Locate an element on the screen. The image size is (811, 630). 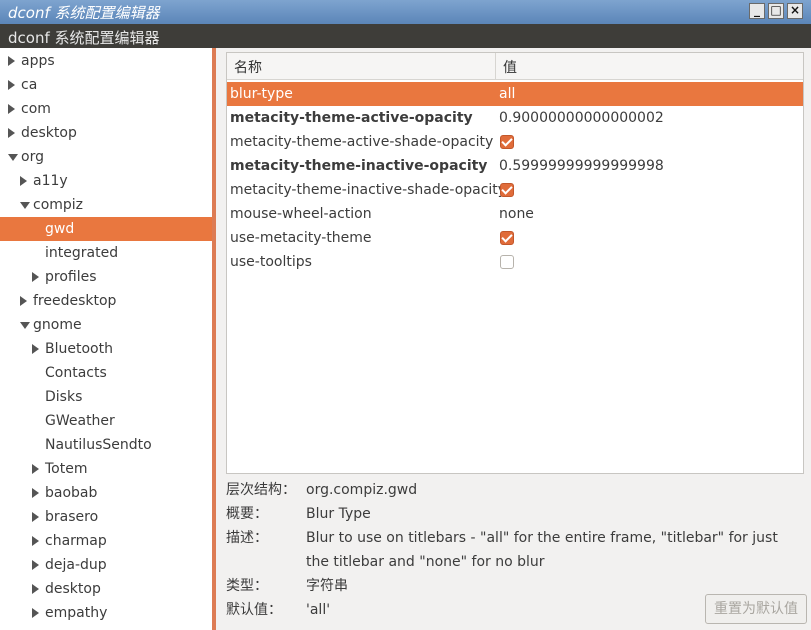
key-value: 0.90000000000000002 is located at coordinates (581, 118).